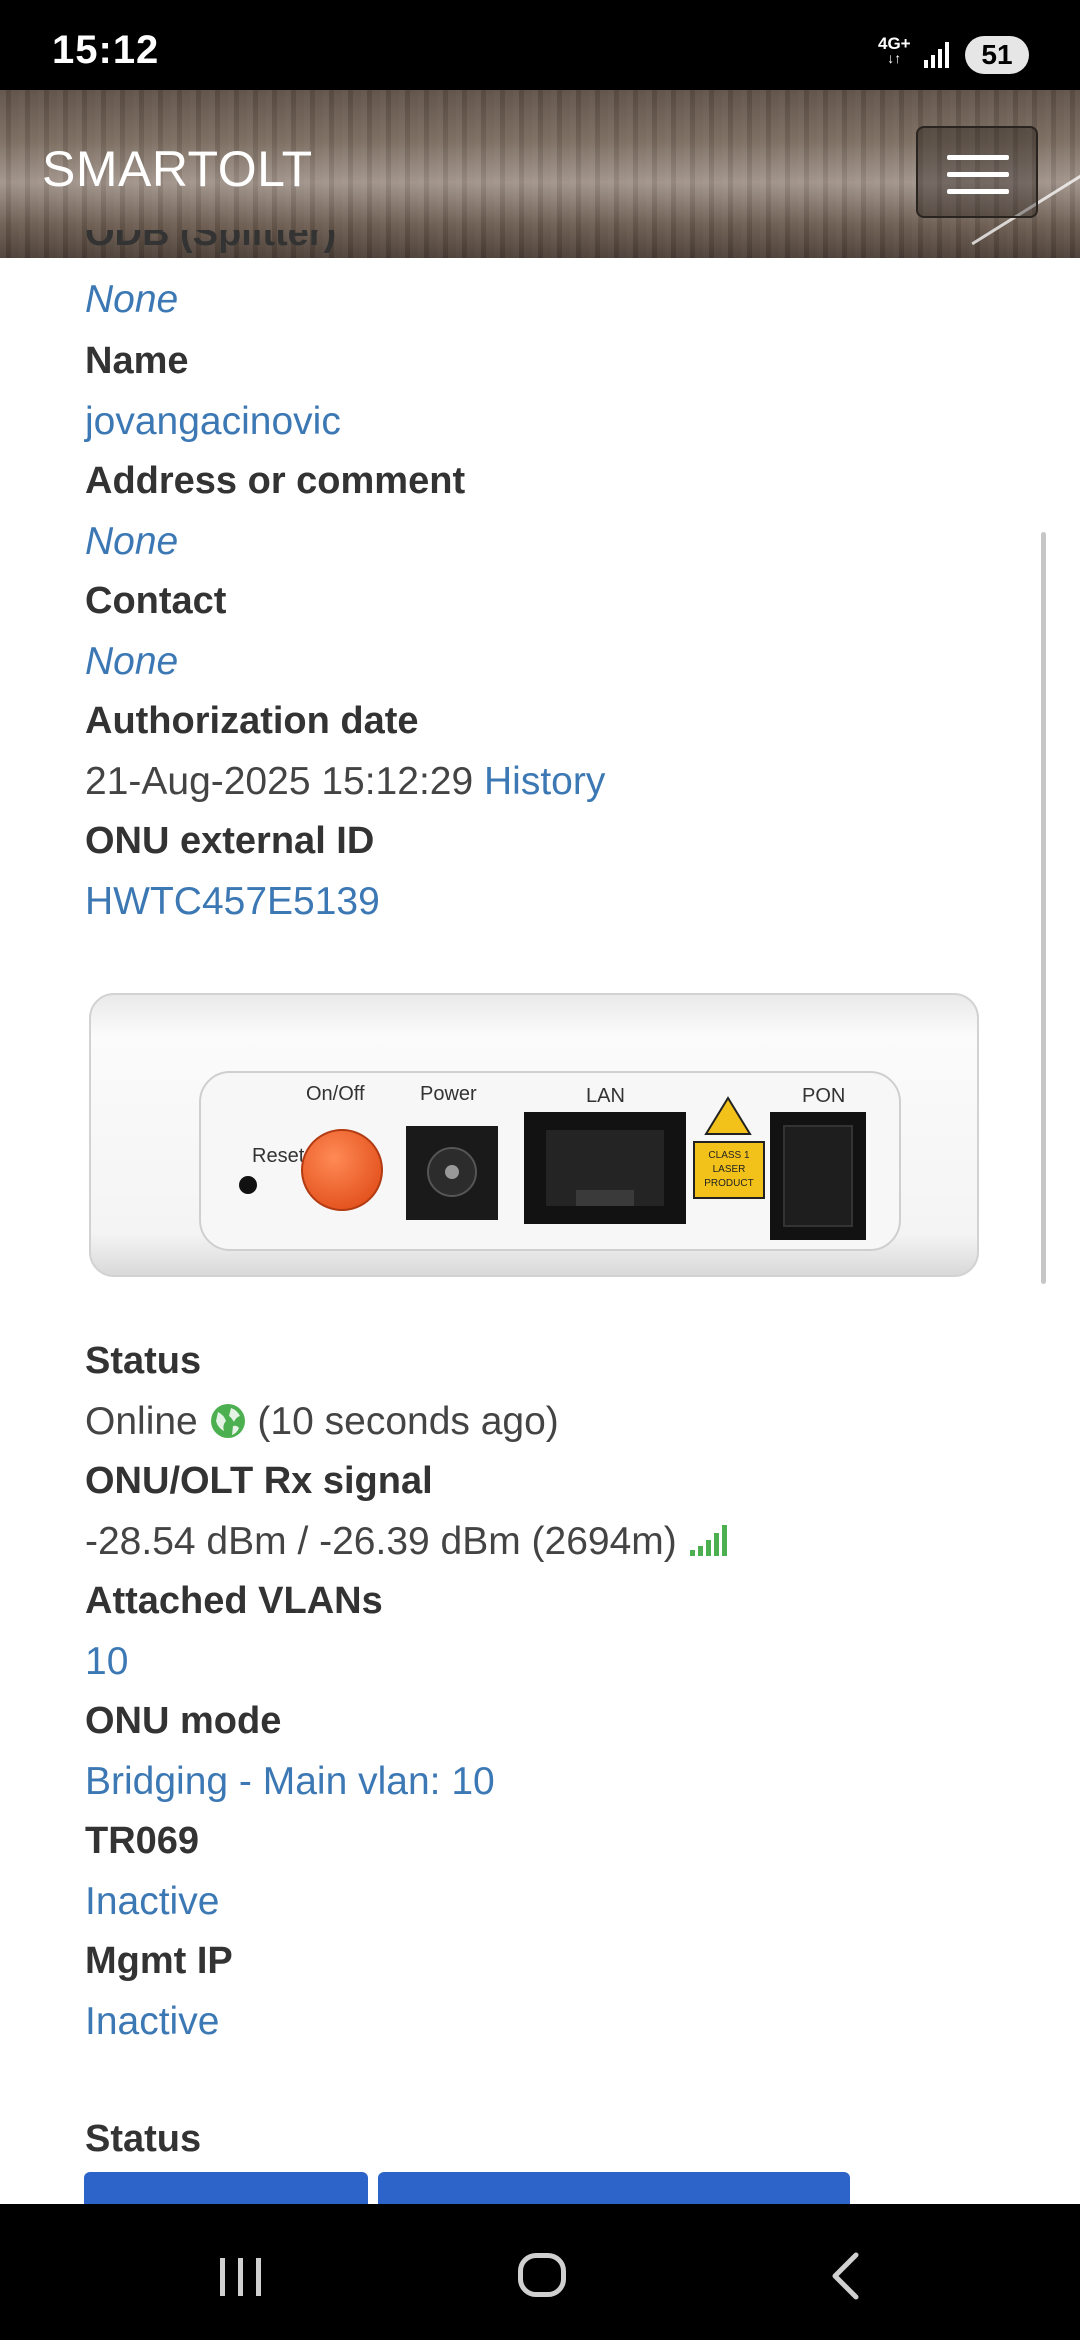 This screenshot has width=1080, height=2340. I want to click on status-row: Online (10 seconds ago), so click(322, 1422).